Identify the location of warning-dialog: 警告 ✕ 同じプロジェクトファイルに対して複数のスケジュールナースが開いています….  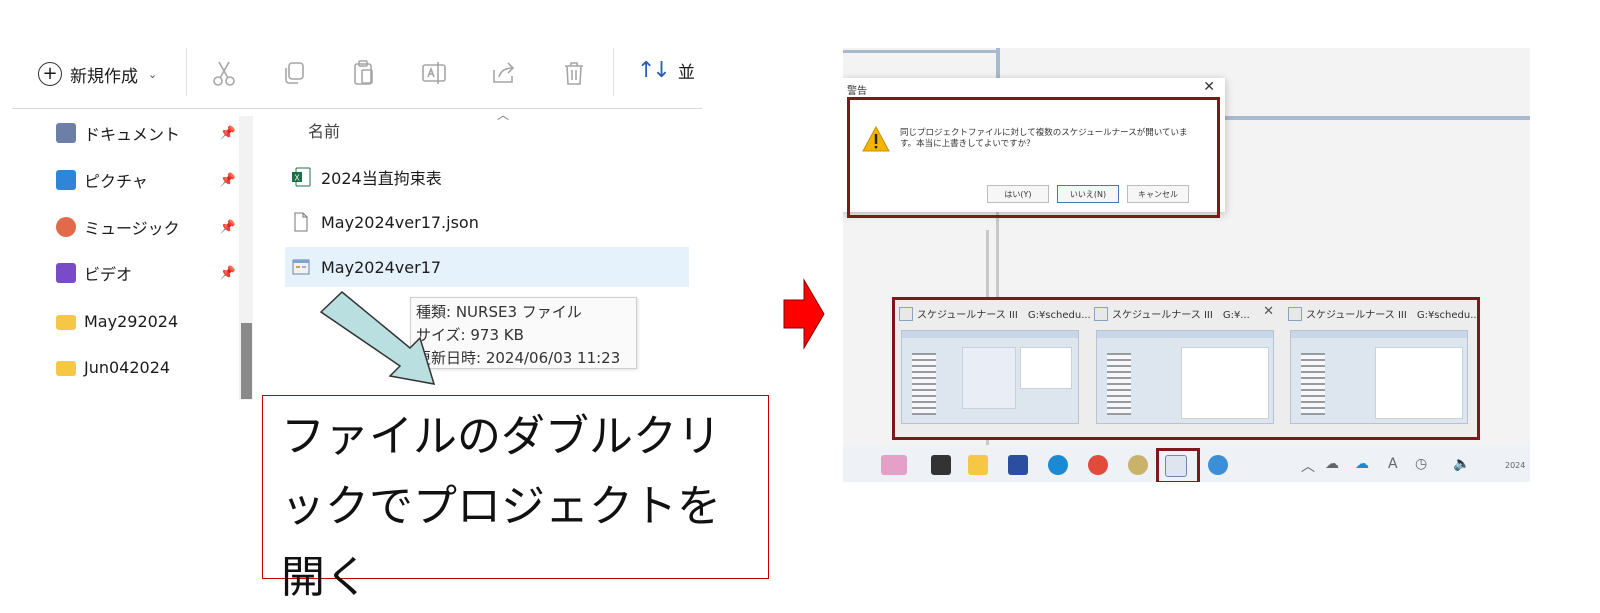
(1034, 148).